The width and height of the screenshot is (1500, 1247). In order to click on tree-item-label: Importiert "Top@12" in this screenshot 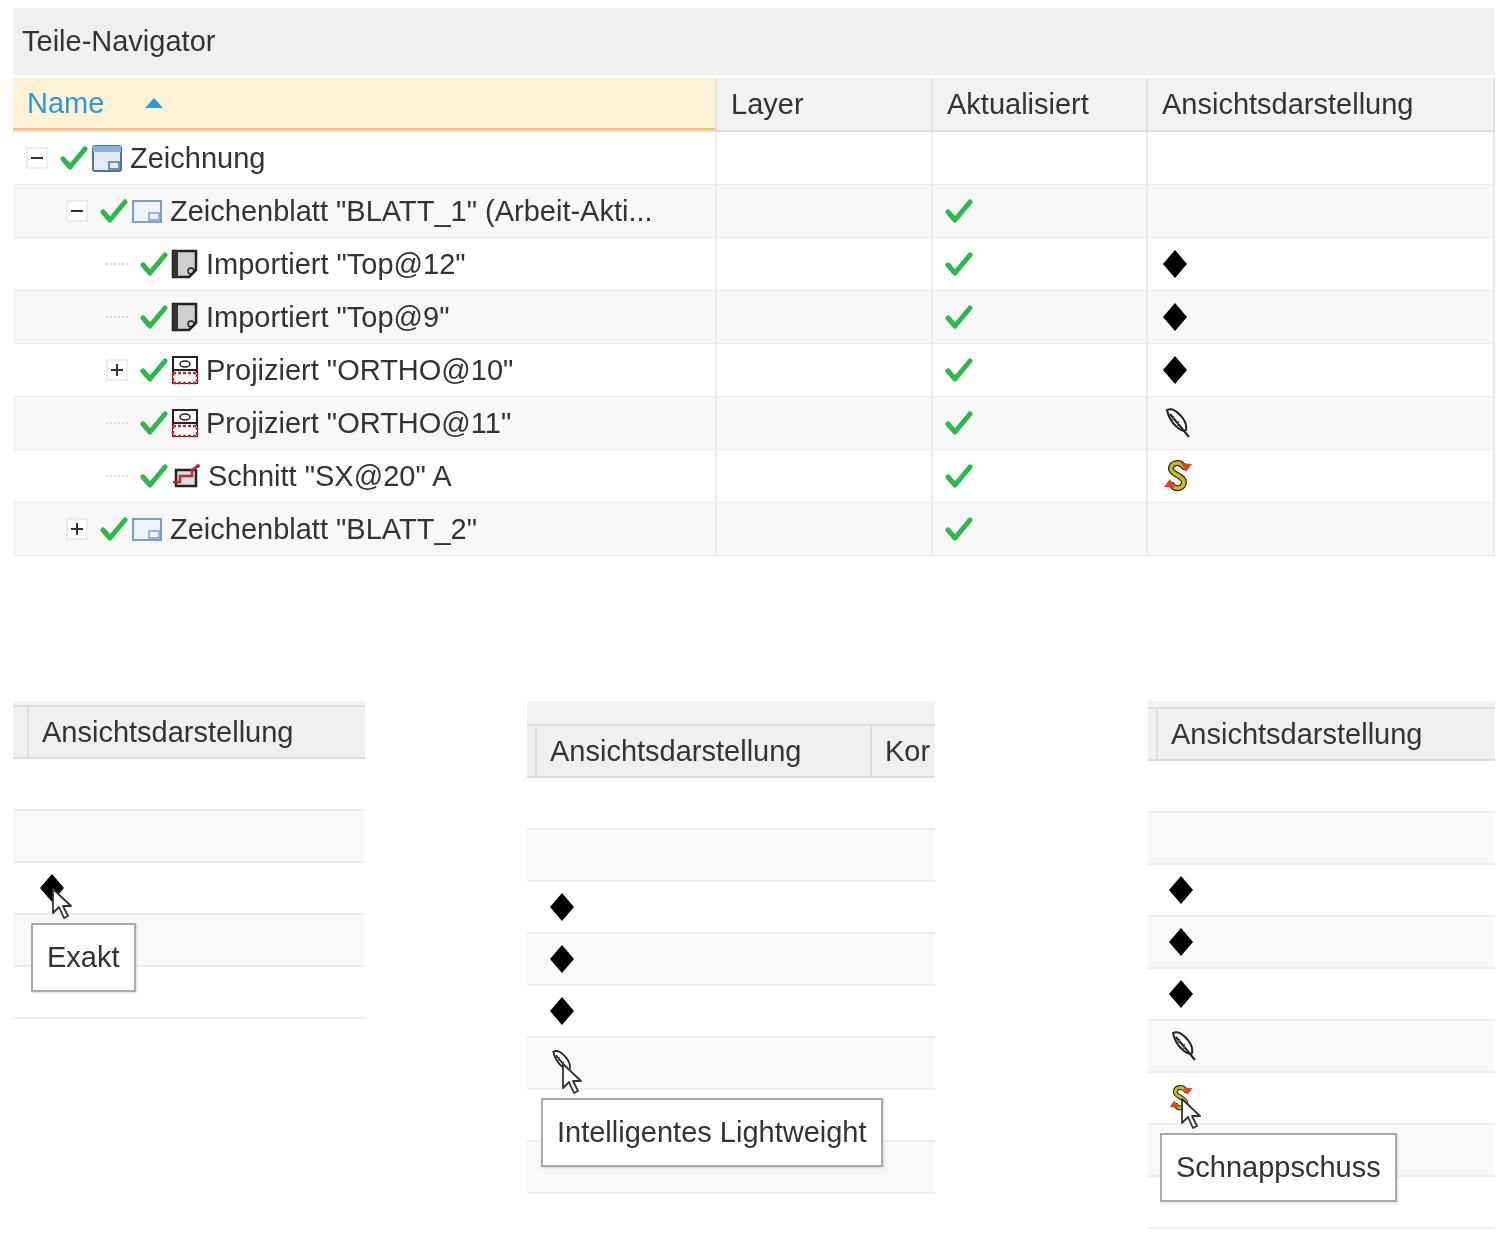, I will do `click(336, 264)`.